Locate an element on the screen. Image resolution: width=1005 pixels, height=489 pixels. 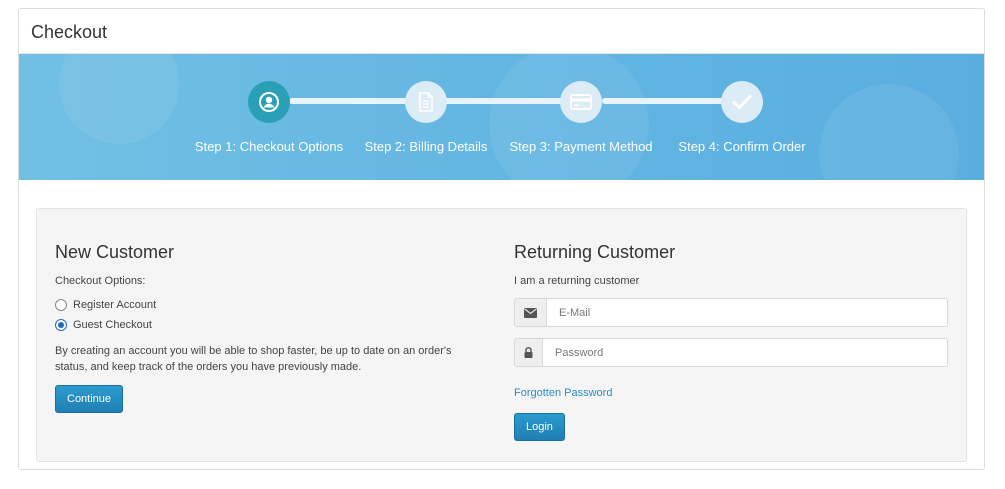
step-2-circle is located at coordinates (426, 102).